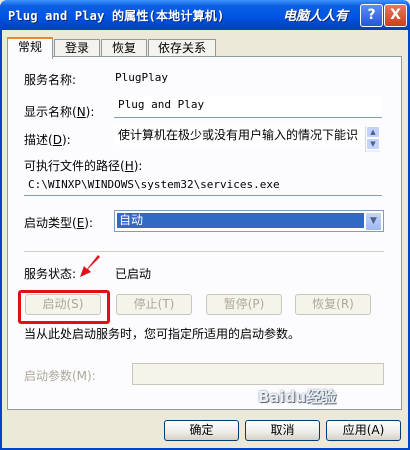  What do you see at coordinates (248, 107) in the screenshot?
I see `display-name-field: Plug and Play` at bounding box center [248, 107].